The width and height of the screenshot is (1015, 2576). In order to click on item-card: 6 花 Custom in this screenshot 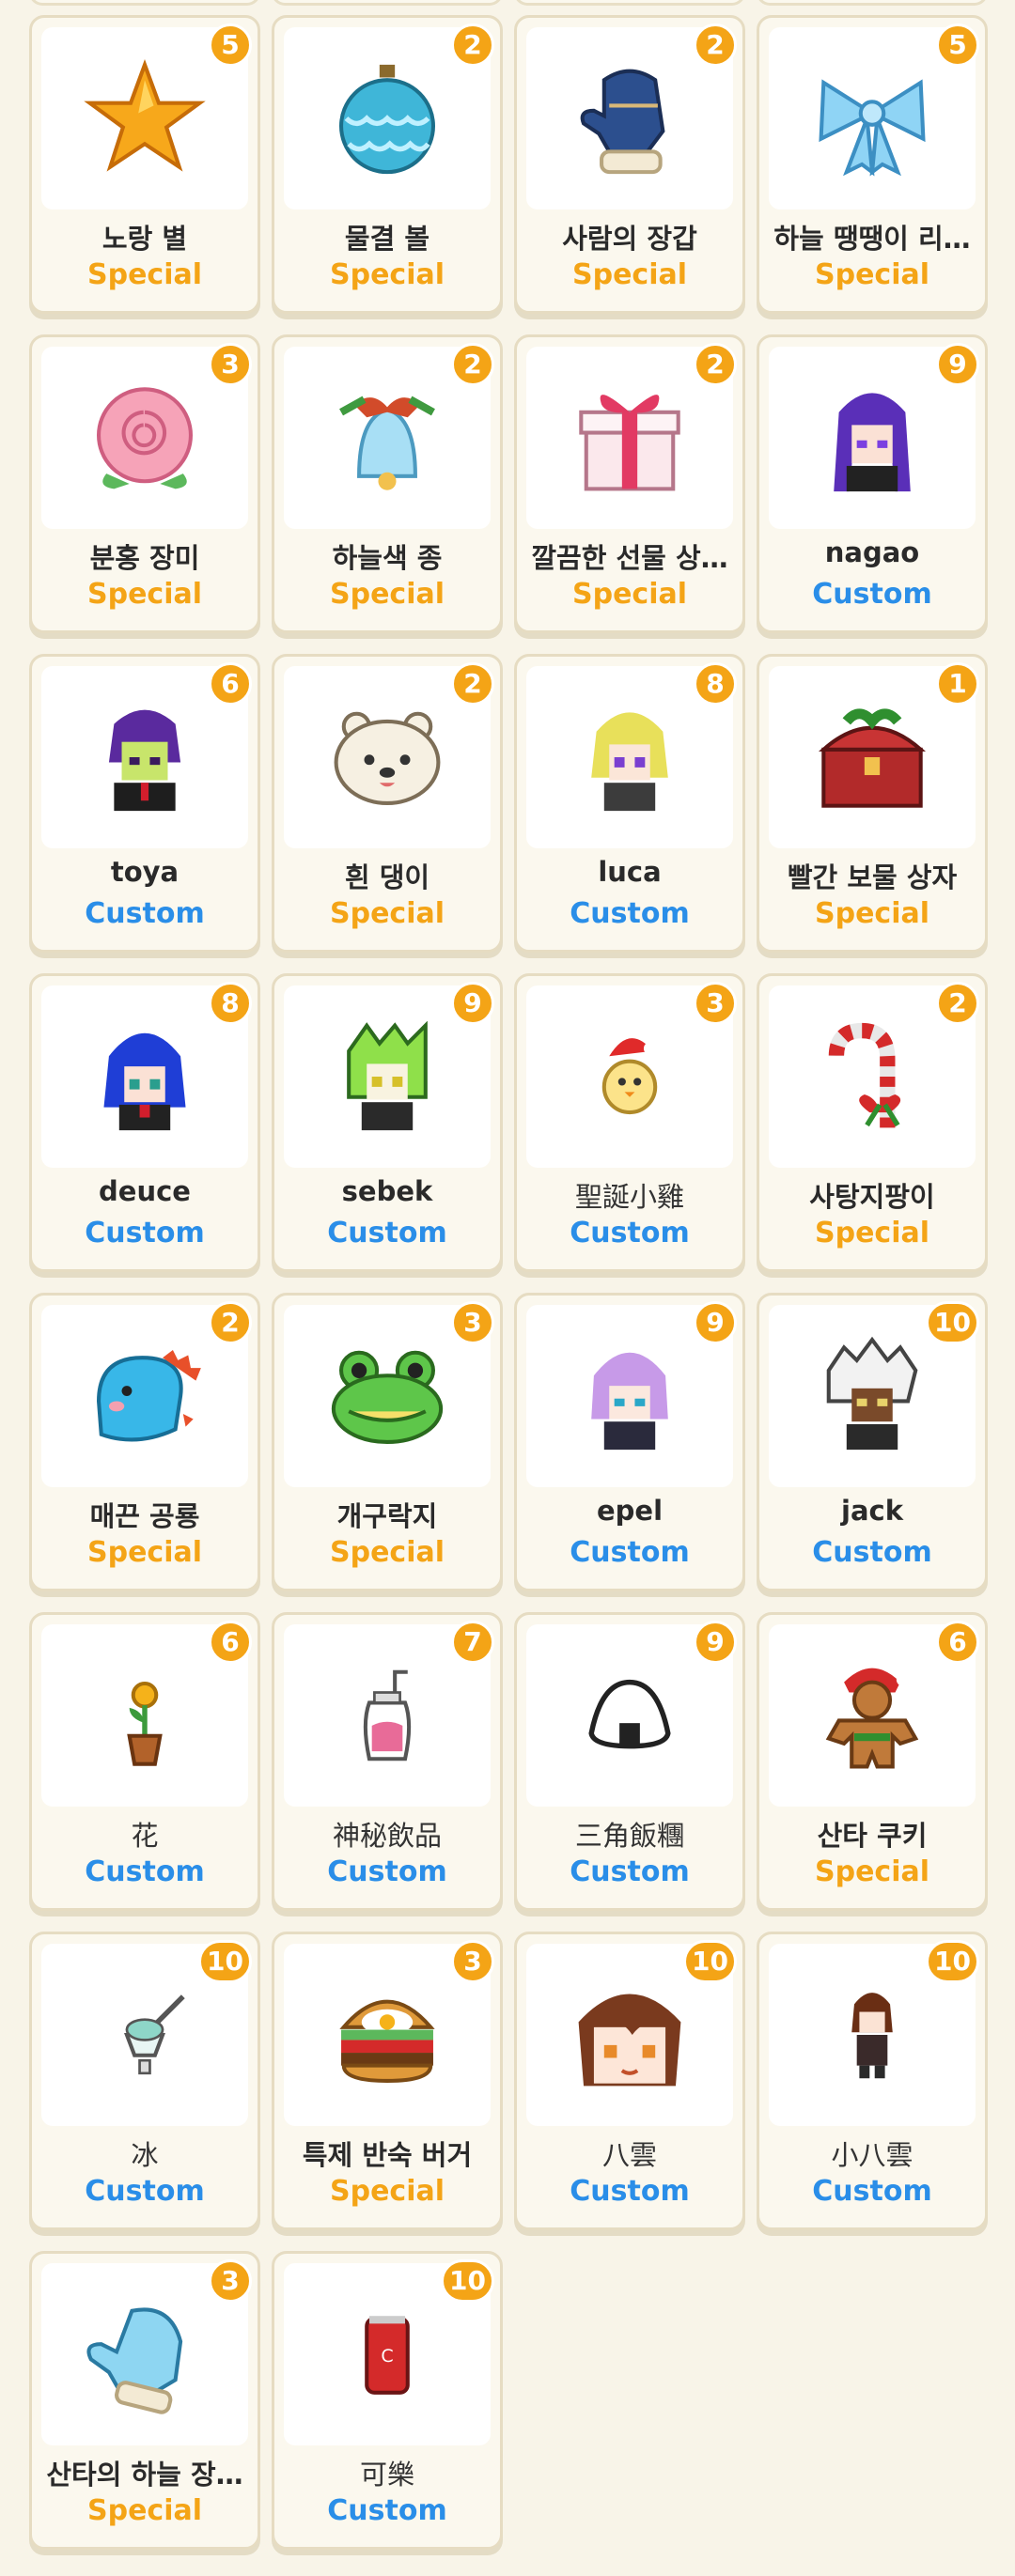, I will do `click(144, 1761)`.